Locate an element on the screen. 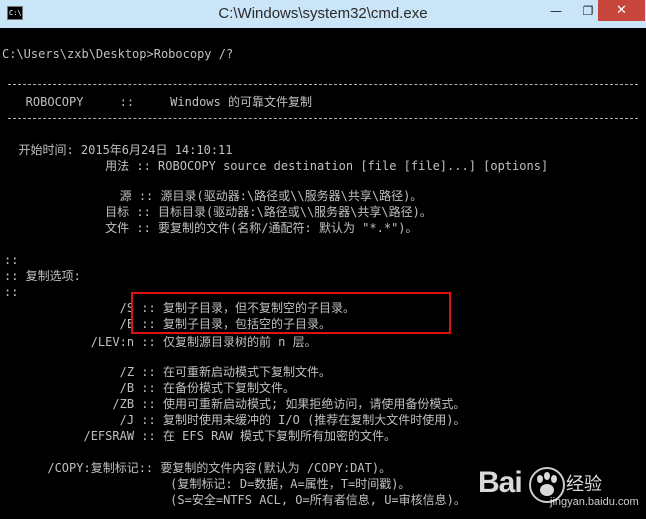 Image resolution: width=646 pixels, height=519 pixels. command-prompt-line: C:\Users\zxb\Desktop>Robocopy /? is located at coordinates (118, 54).